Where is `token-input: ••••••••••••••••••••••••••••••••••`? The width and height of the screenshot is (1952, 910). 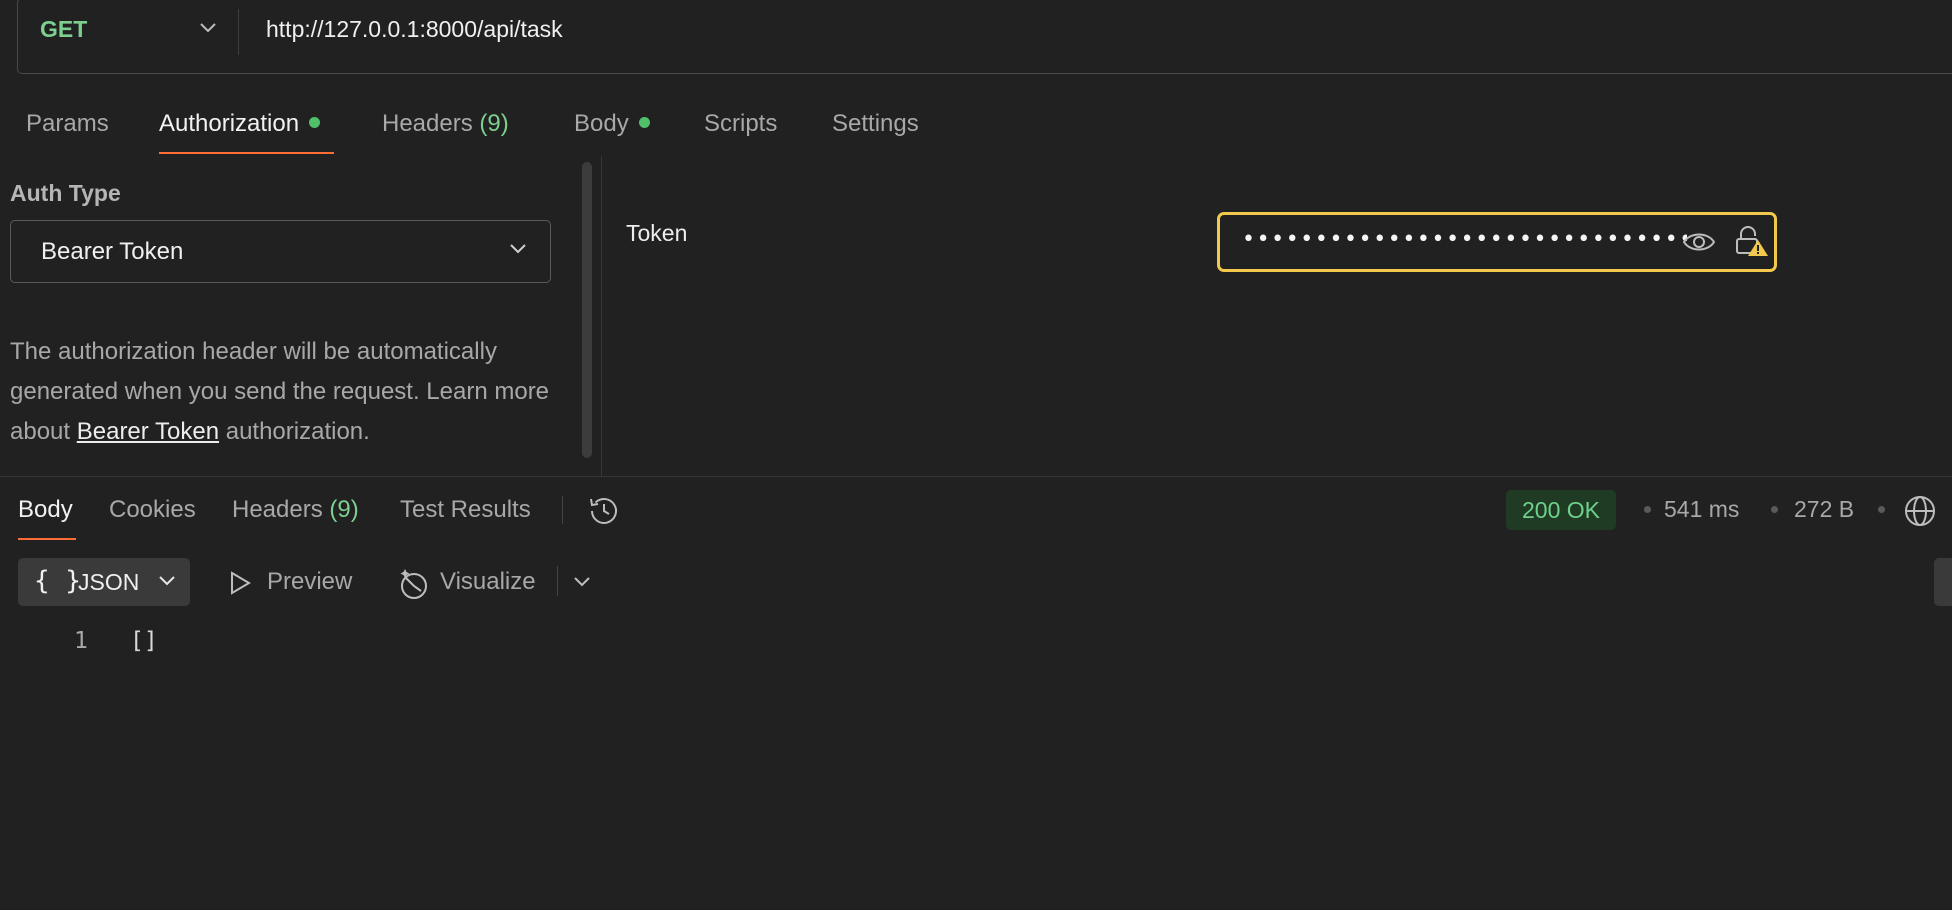
token-input: •••••••••••••••••••••••••••••••••• is located at coordinates (1497, 242).